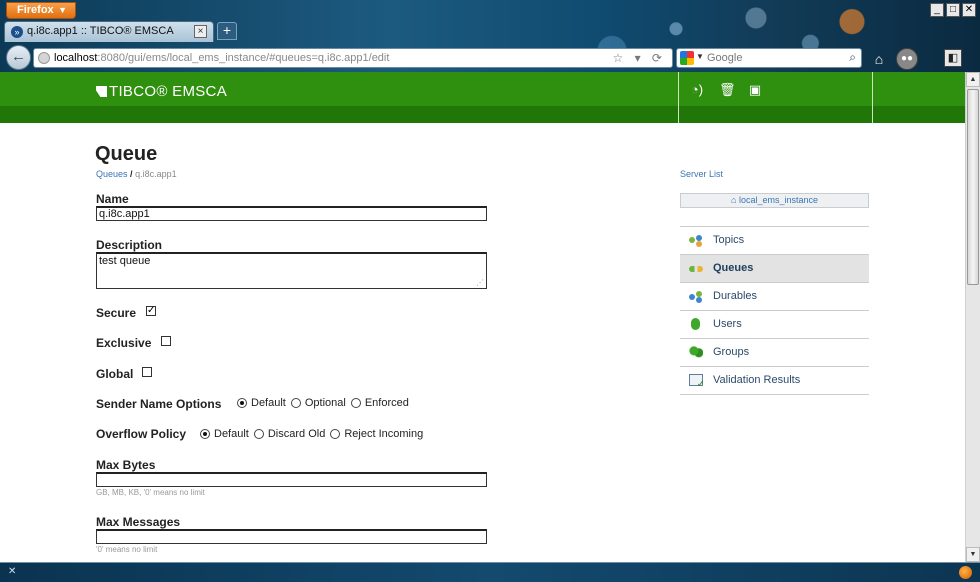 This screenshot has height=582, width=980. What do you see at coordinates (115, 374) in the screenshot?
I see `global-label: Global` at bounding box center [115, 374].